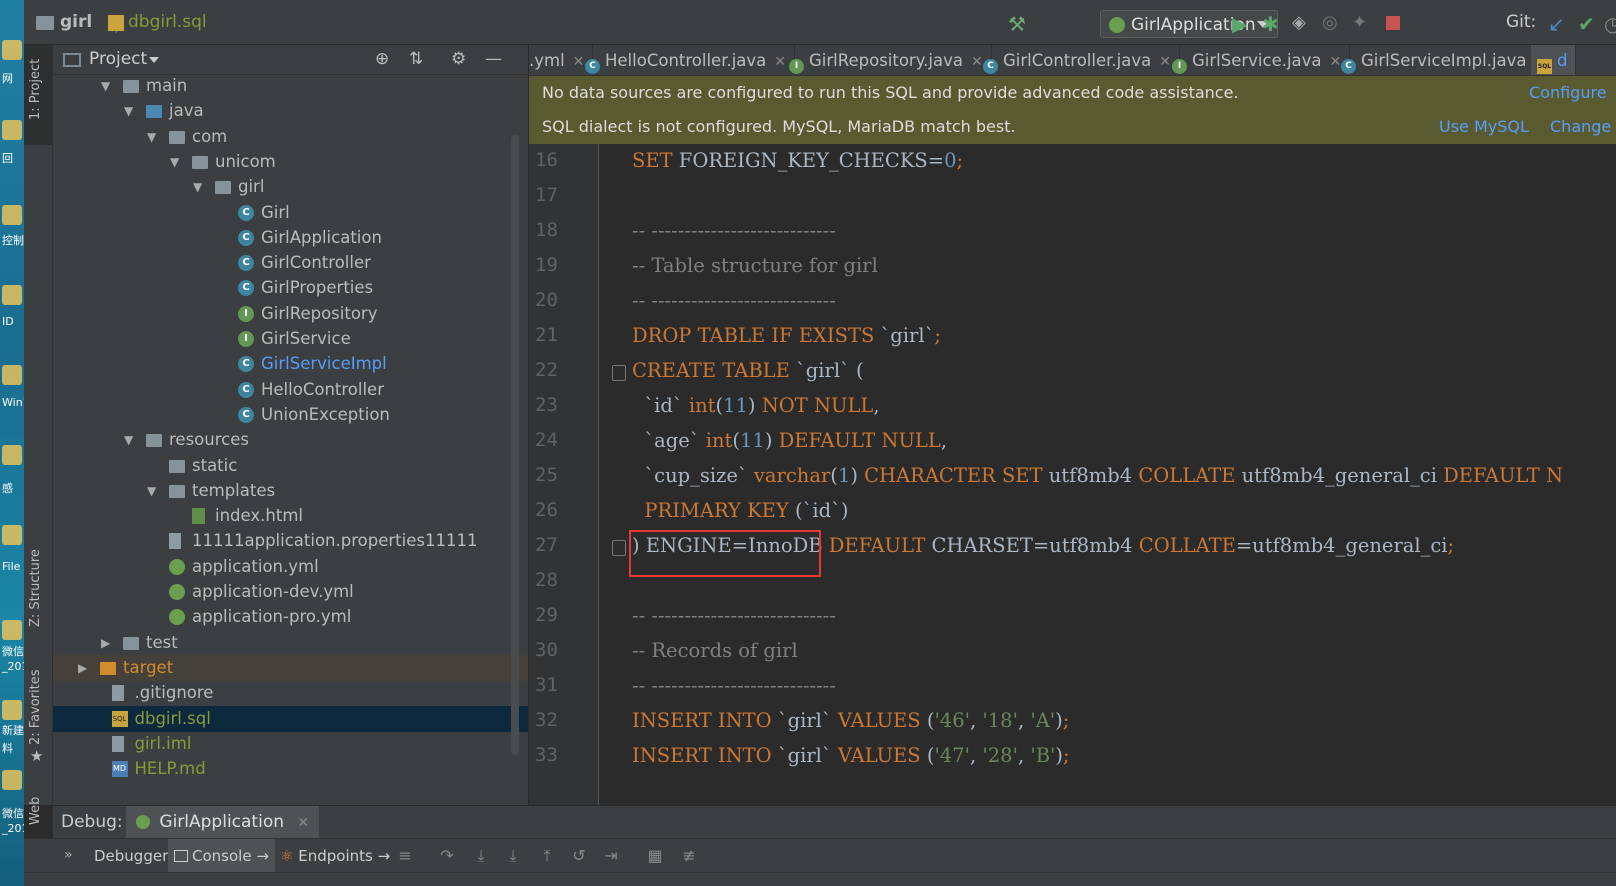  What do you see at coordinates (1393, 23) in the screenshot?
I see `stop-icon` at bounding box center [1393, 23].